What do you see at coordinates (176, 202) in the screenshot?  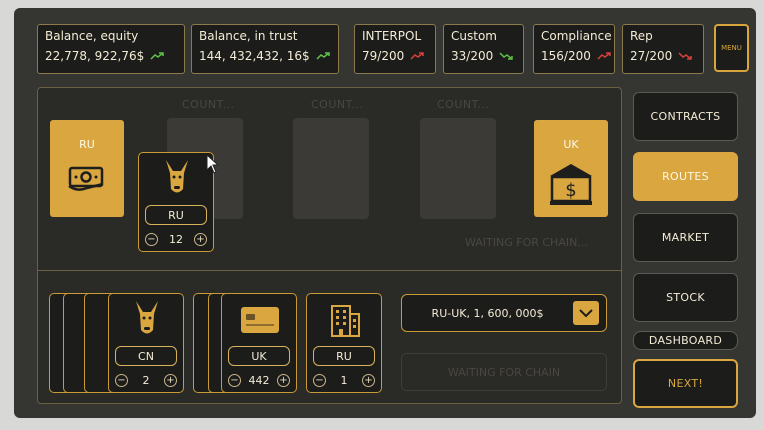 I see `dragged-unit-card: RU − 12 +` at bounding box center [176, 202].